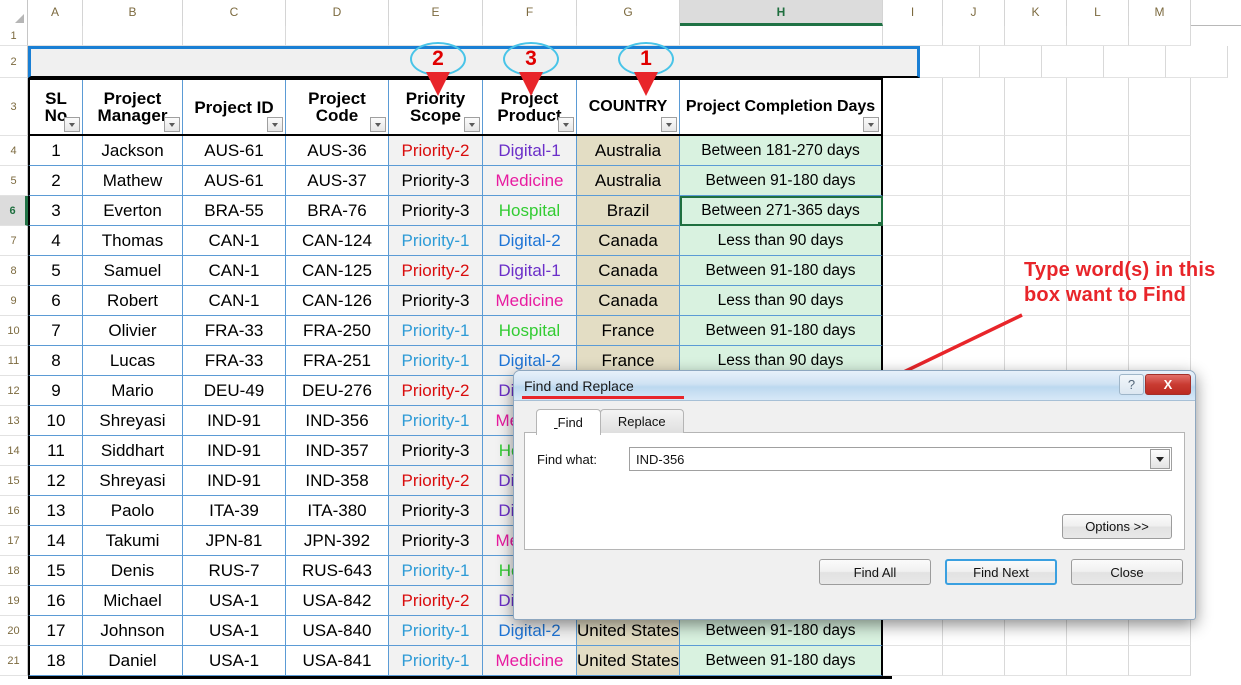 The height and width of the screenshot is (685, 1241). I want to click on cell-L5, so click(1098, 181).